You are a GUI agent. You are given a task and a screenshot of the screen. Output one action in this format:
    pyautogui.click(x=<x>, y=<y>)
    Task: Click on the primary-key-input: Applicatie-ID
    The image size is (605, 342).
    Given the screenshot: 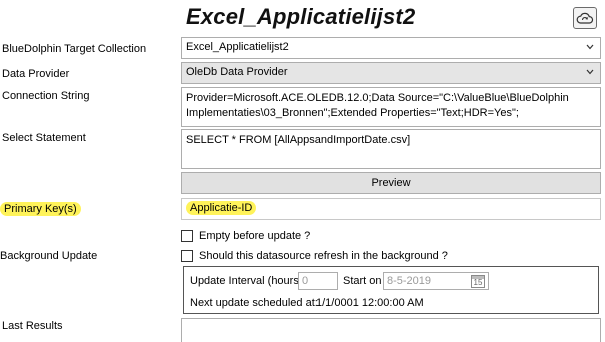 What is the action you would take?
    pyautogui.click(x=391, y=209)
    